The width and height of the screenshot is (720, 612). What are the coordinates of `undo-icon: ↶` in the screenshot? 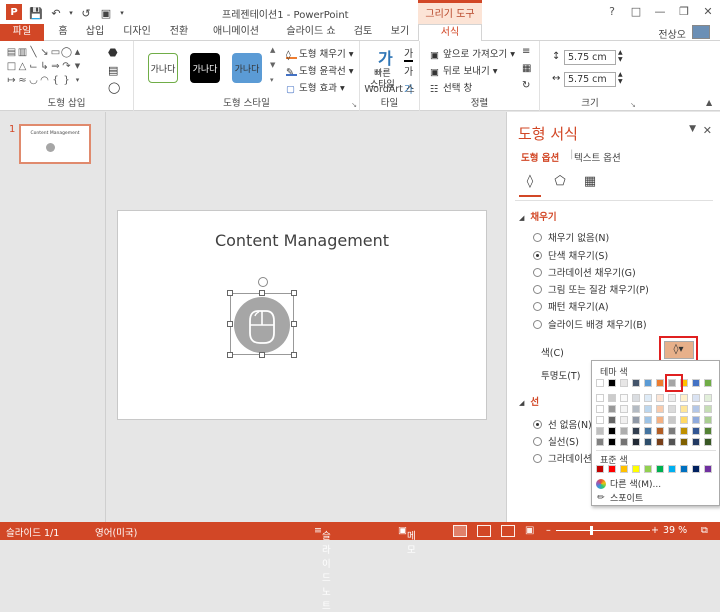 It's located at (56, 13).